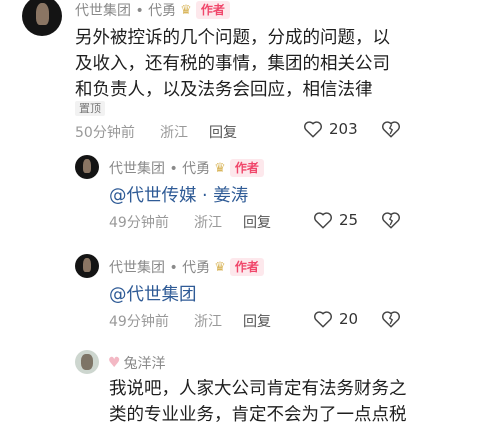 Image resolution: width=500 pixels, height=428 pixels. I want to click on like-button: 20, so click(335, 319).